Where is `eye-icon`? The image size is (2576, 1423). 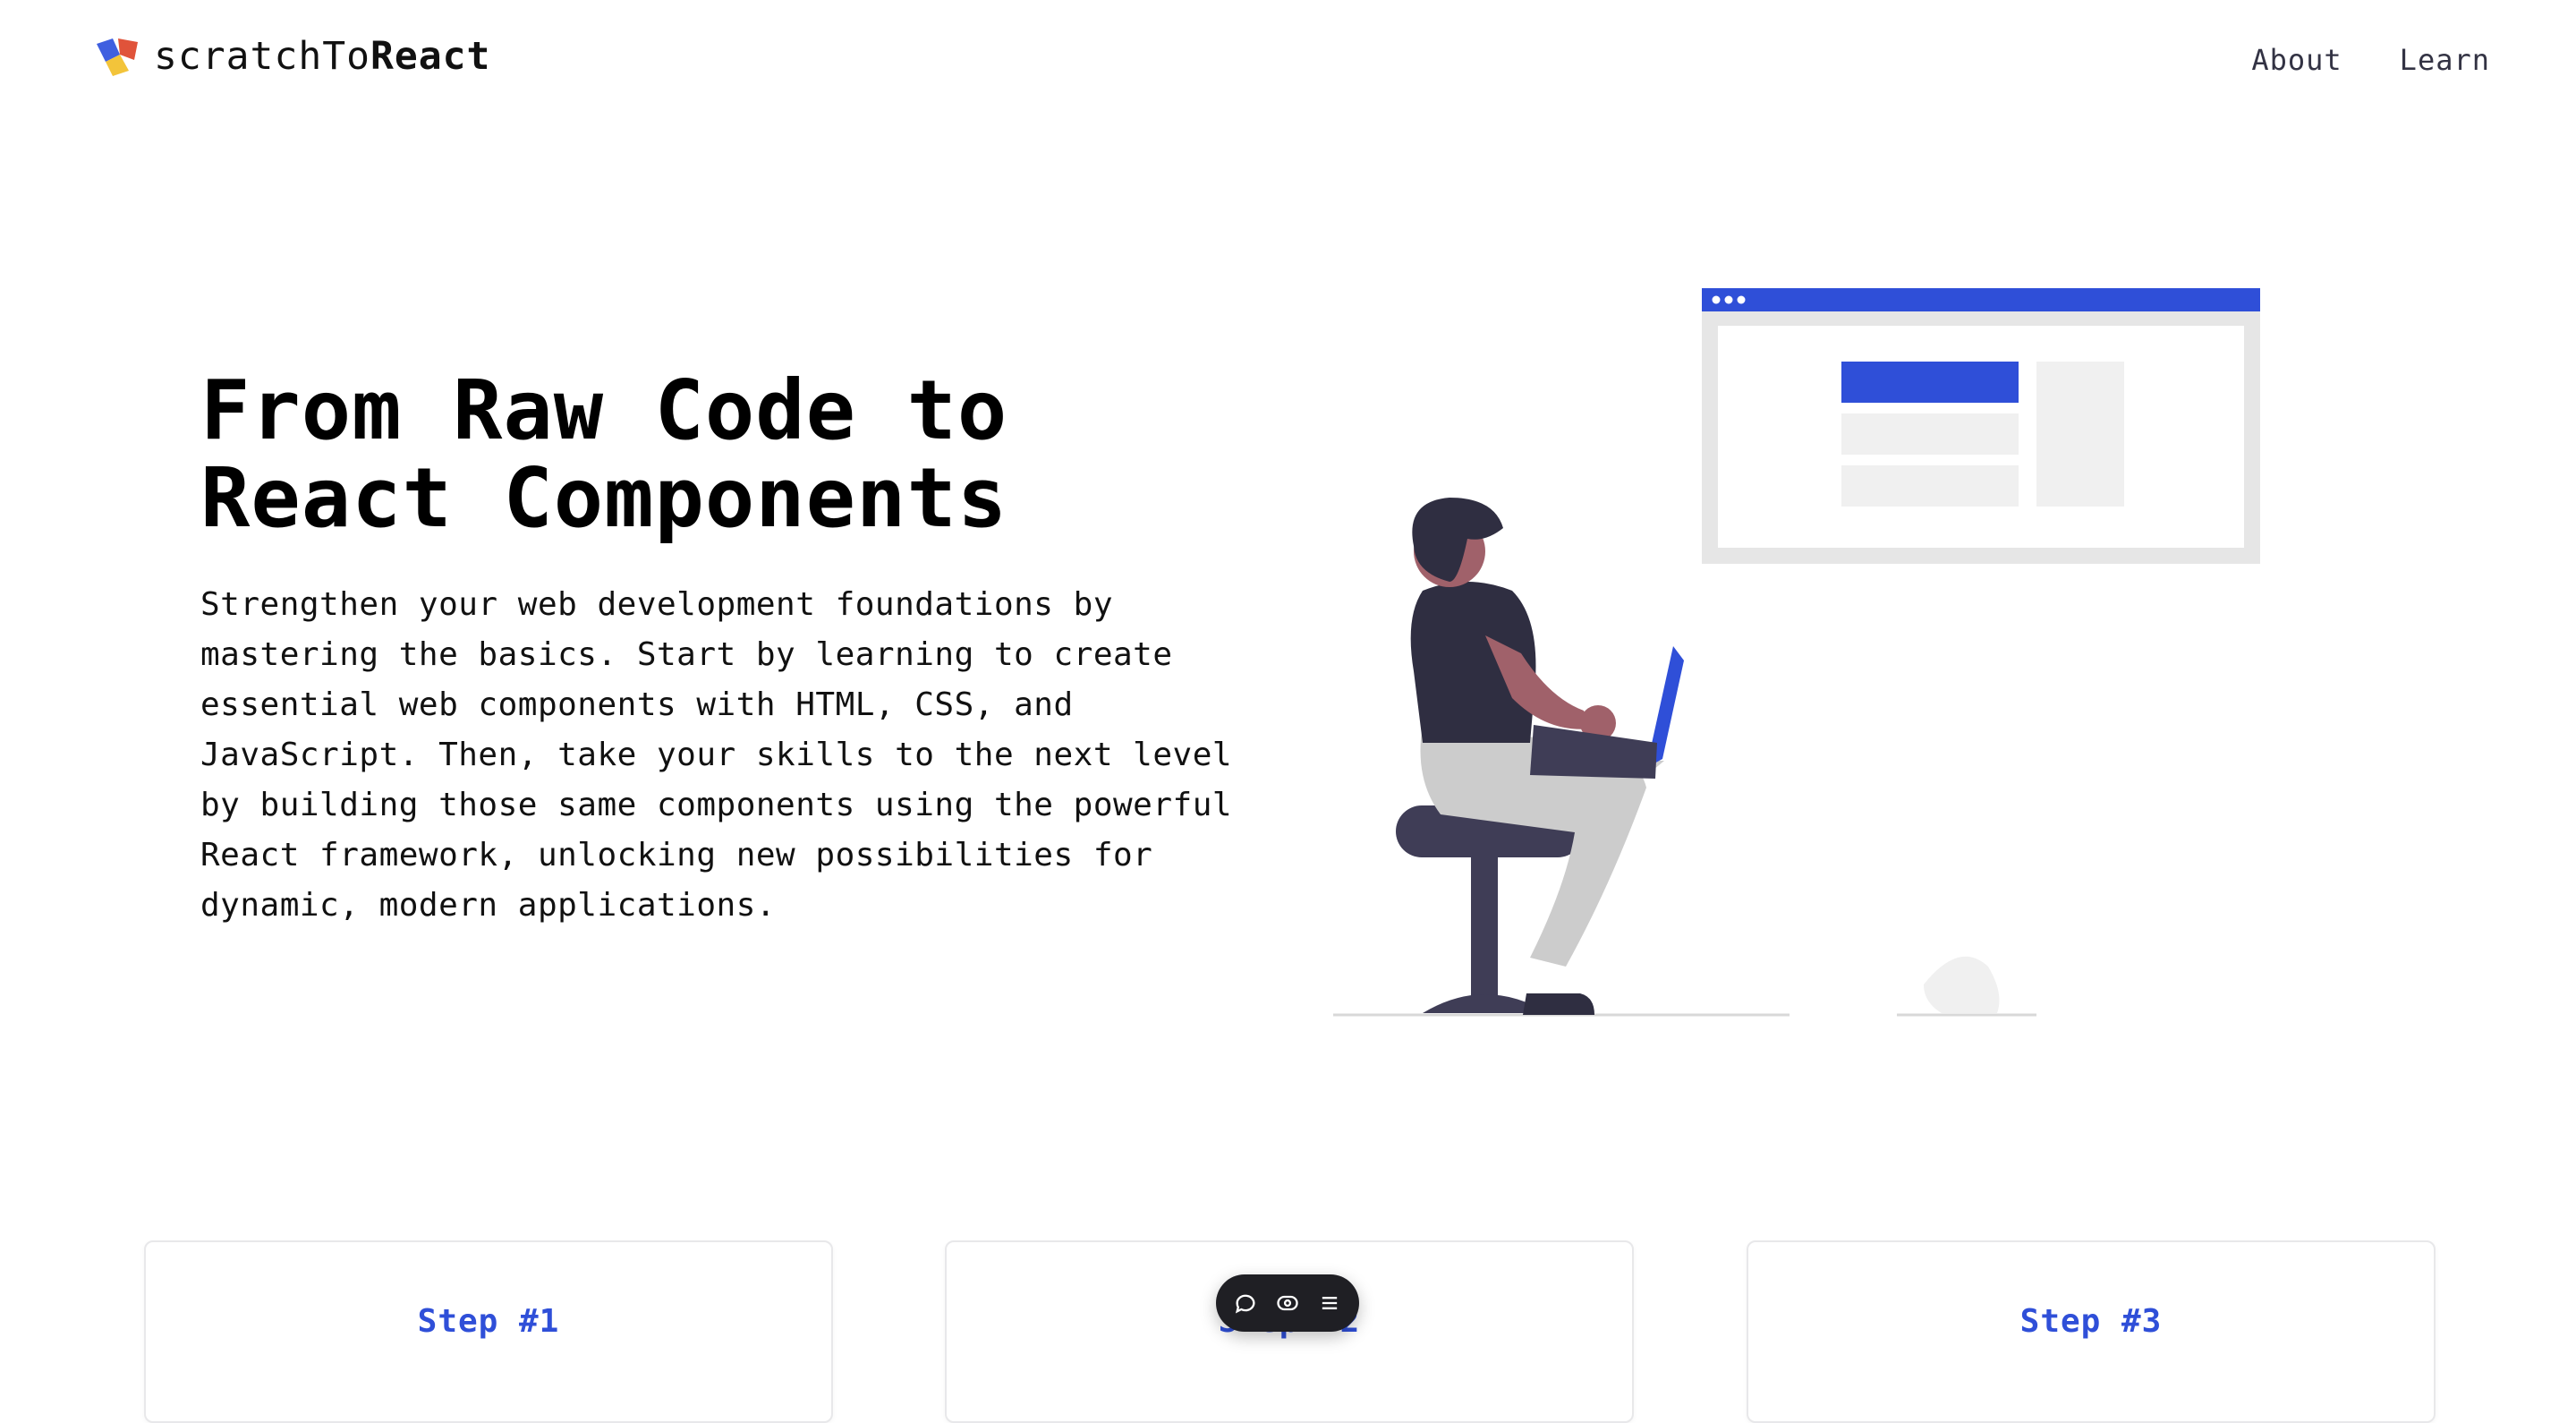
eye-icon is located at coordinates (1287, 1303).